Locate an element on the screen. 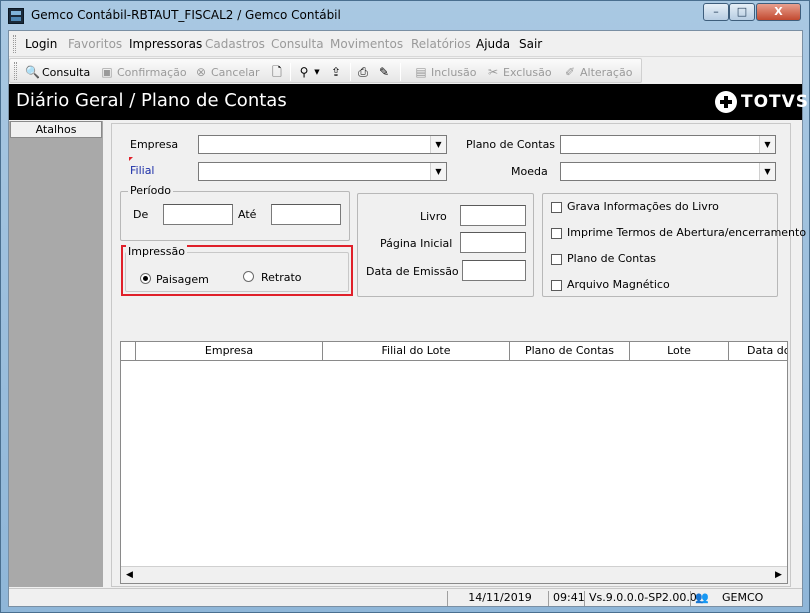 This screenshot has width=810, height=613. add-record-icon: ▤ is located at coordinates (421, 72).